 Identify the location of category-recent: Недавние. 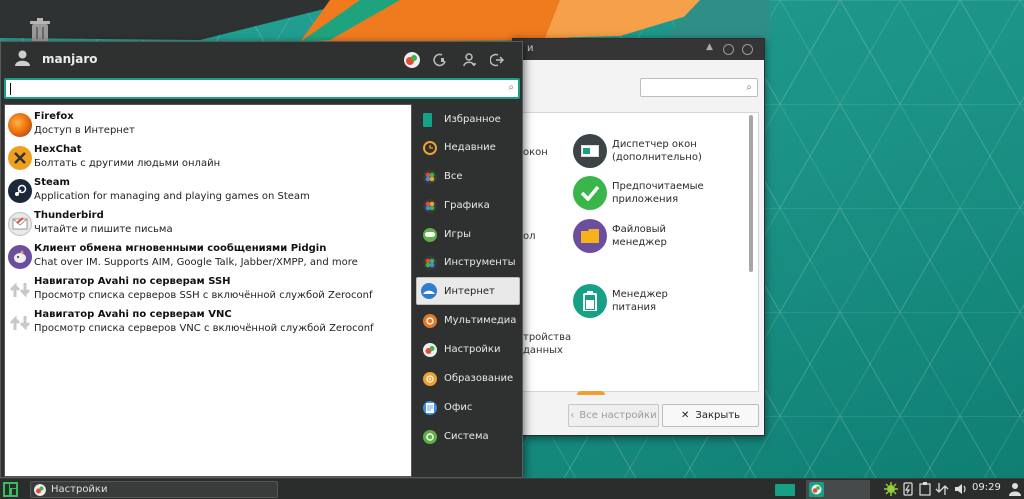
(468, 147).